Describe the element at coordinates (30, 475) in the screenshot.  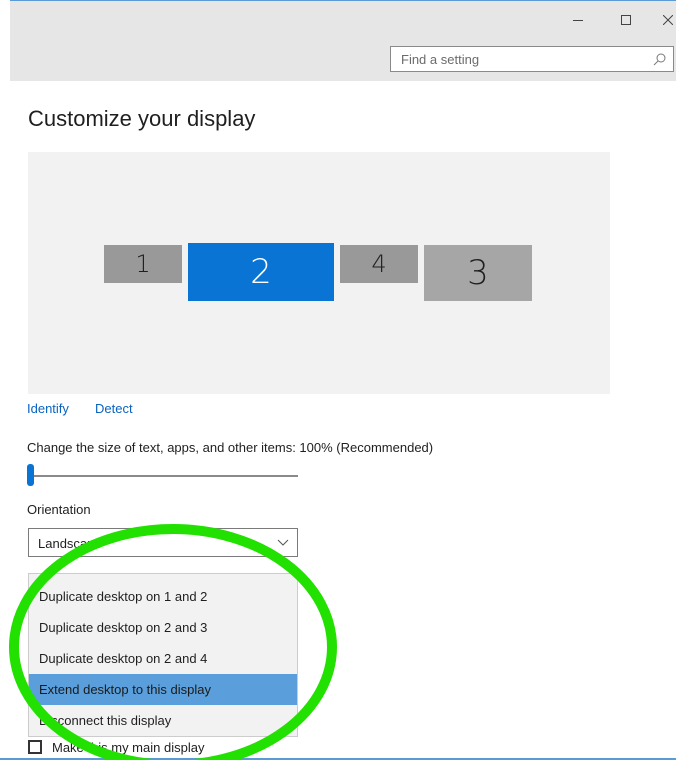
I see `scale-slider-thumb` at that location.